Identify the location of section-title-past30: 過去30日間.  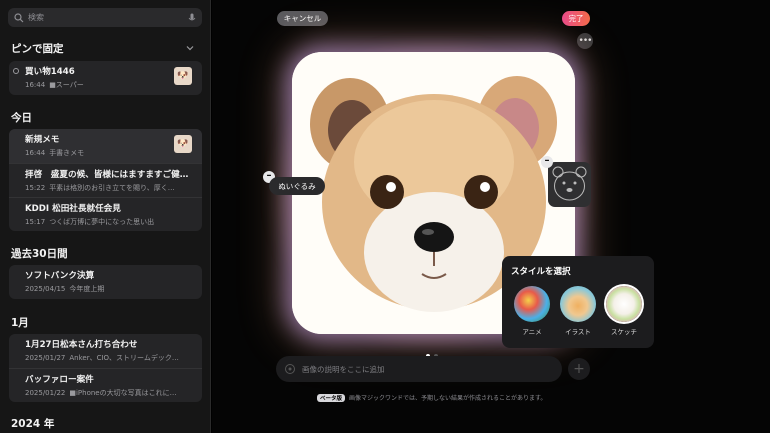
(39, 254).